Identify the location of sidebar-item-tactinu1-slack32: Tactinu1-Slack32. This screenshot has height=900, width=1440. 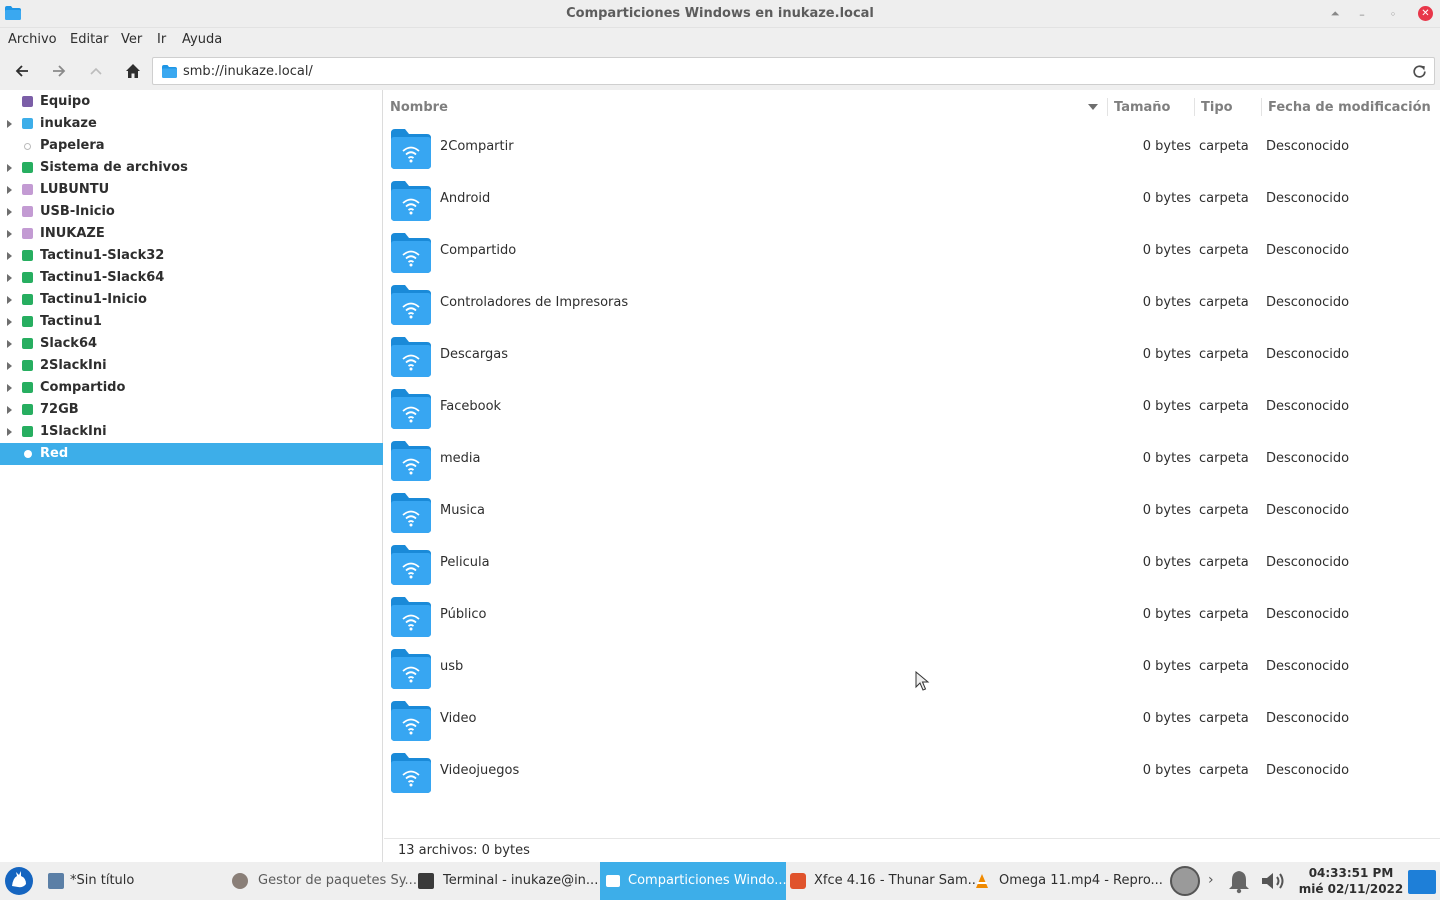
(191, 256).